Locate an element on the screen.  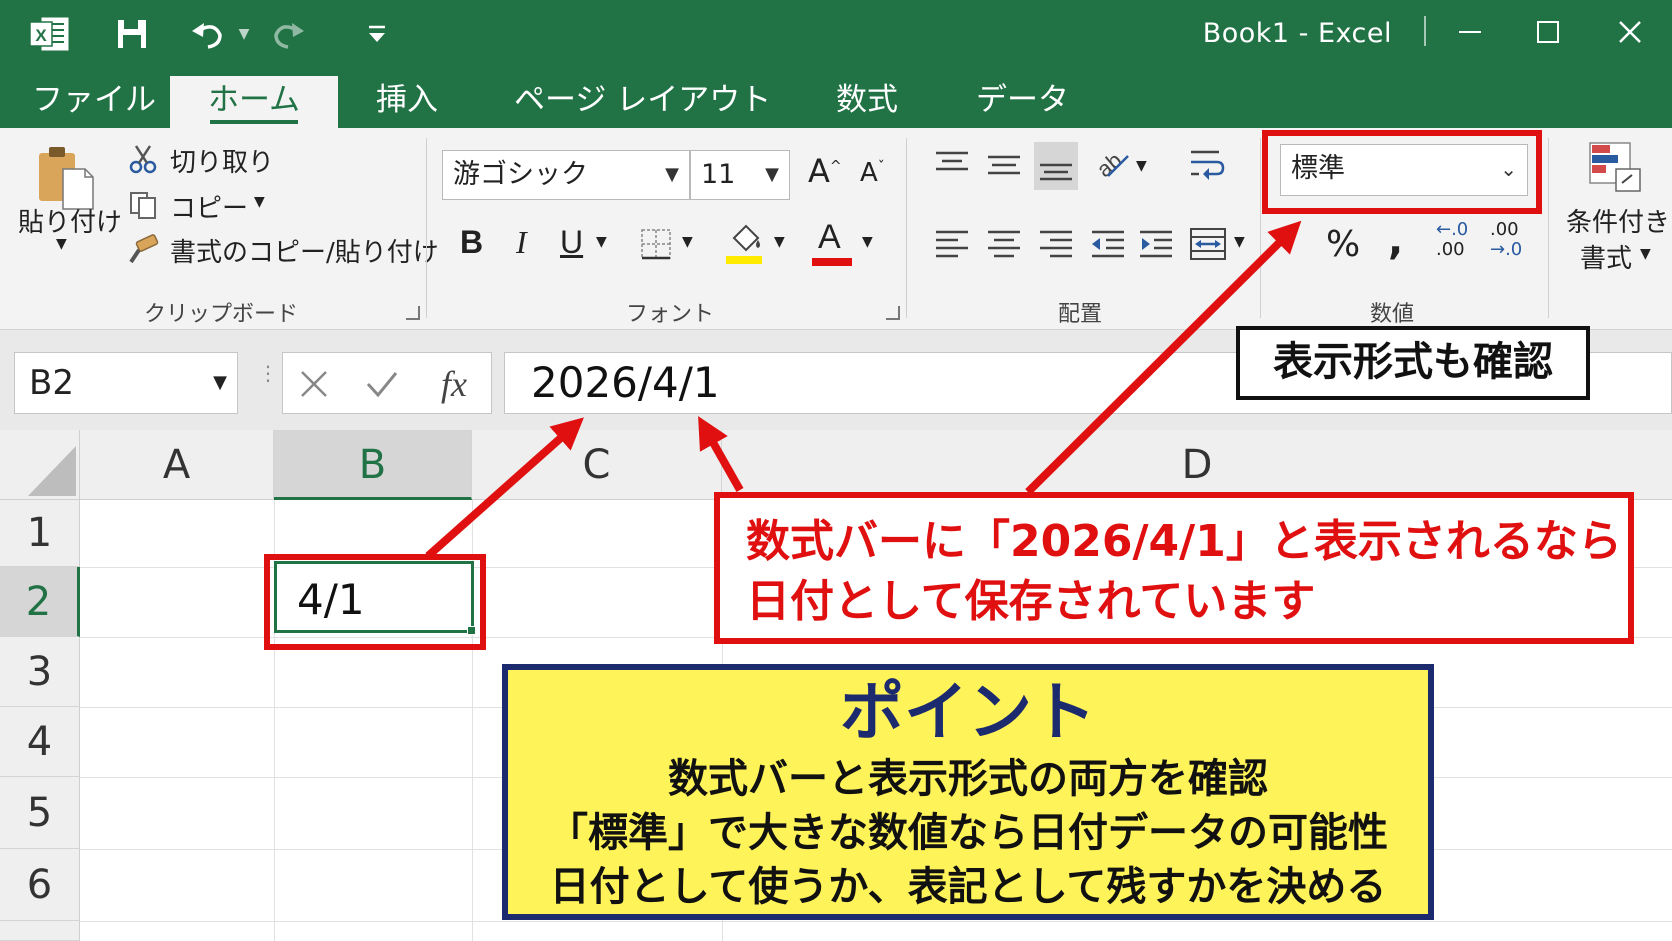
increase-decimal-bottom: .00 is located at coordinates (1450, 249).